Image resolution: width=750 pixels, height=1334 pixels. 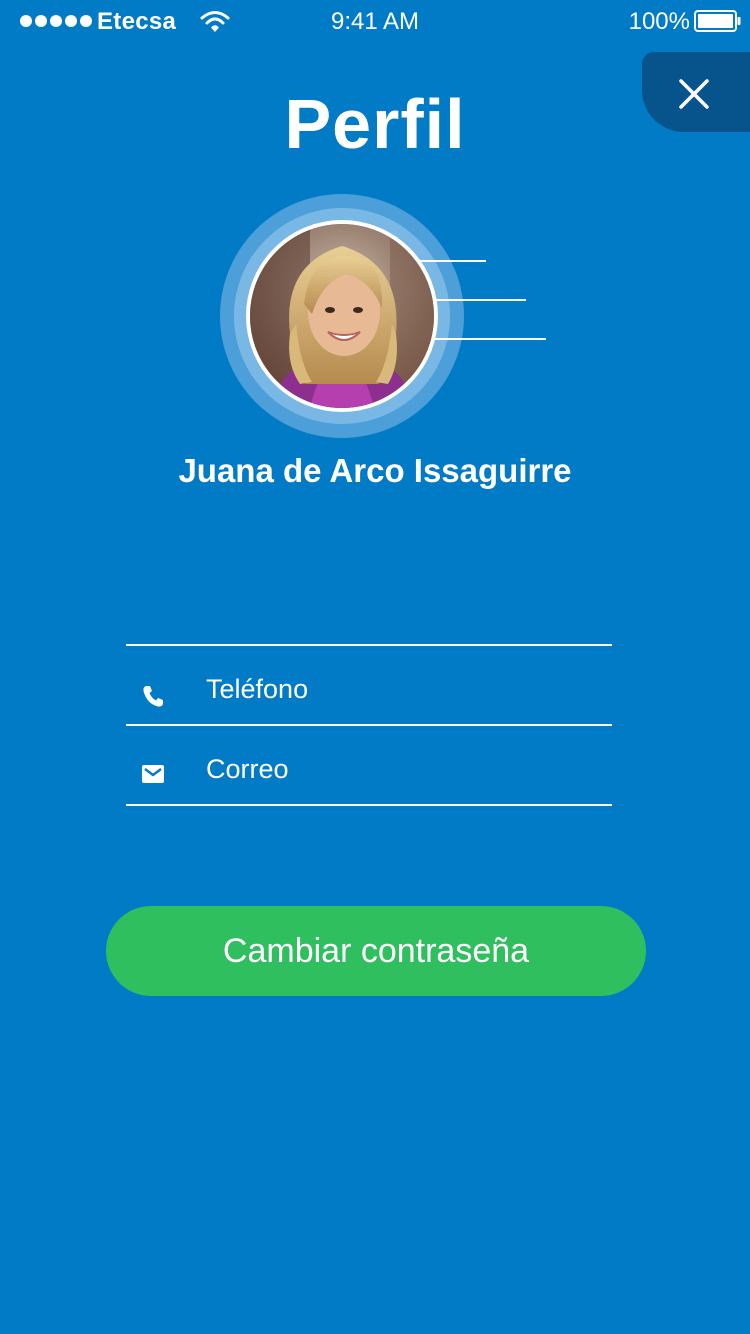 I want to click on phone-icon, so click(x=153, y=696).